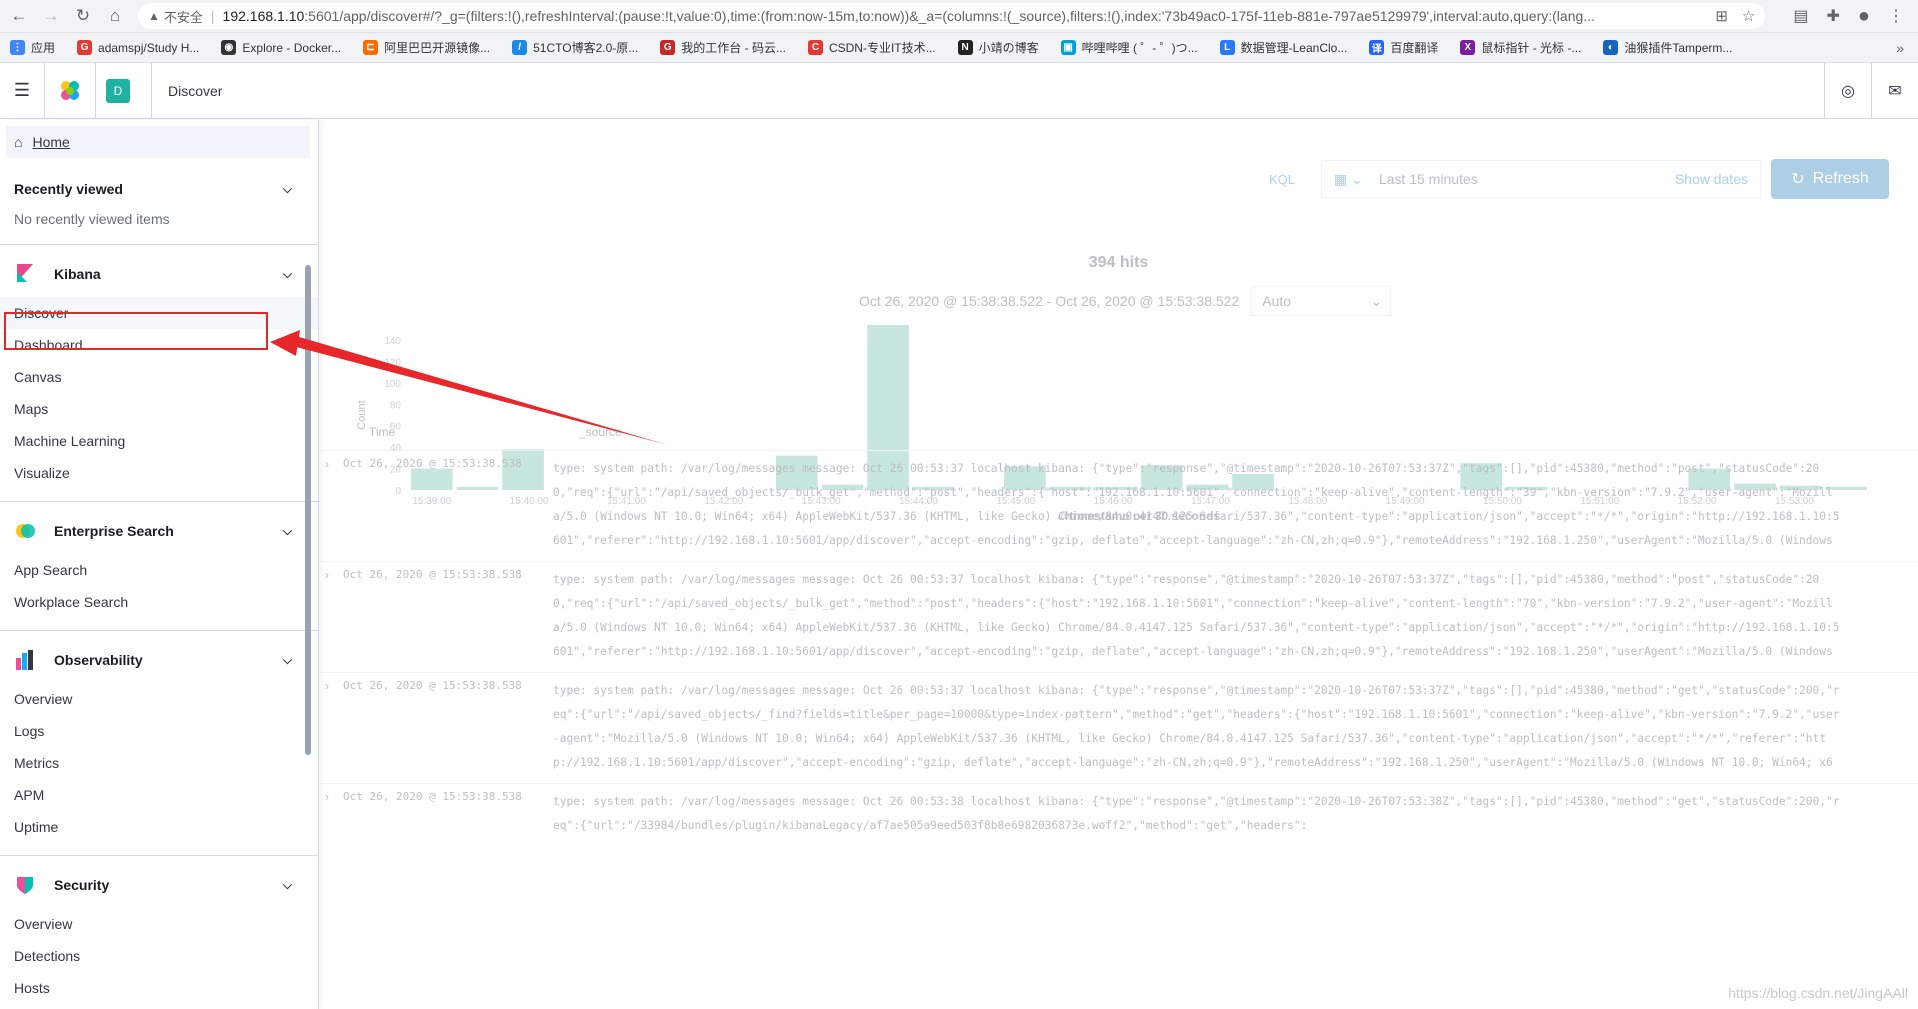 The width and height of the screenshot is (1918, 1009). Describe the element at coordinates (159, 377) in the screenshot. I see `nav-item-canvas: Canvas` at that location.